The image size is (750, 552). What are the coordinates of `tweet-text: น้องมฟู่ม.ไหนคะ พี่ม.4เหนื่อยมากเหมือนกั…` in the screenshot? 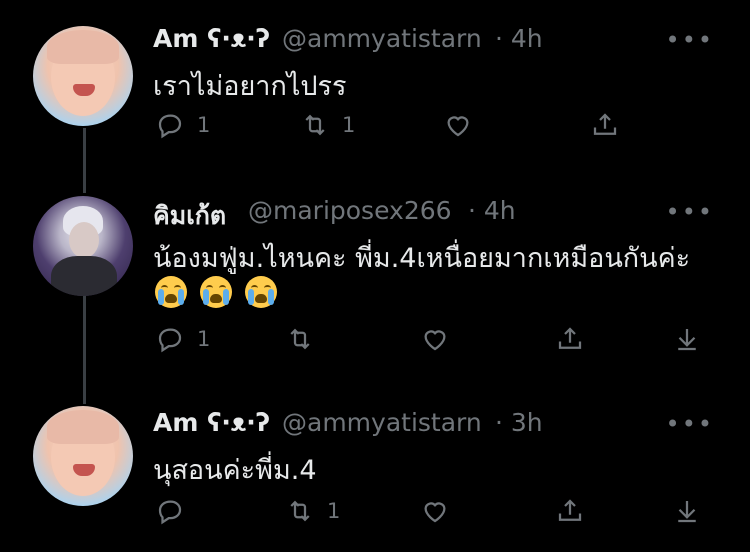 It's located at (422, 258).